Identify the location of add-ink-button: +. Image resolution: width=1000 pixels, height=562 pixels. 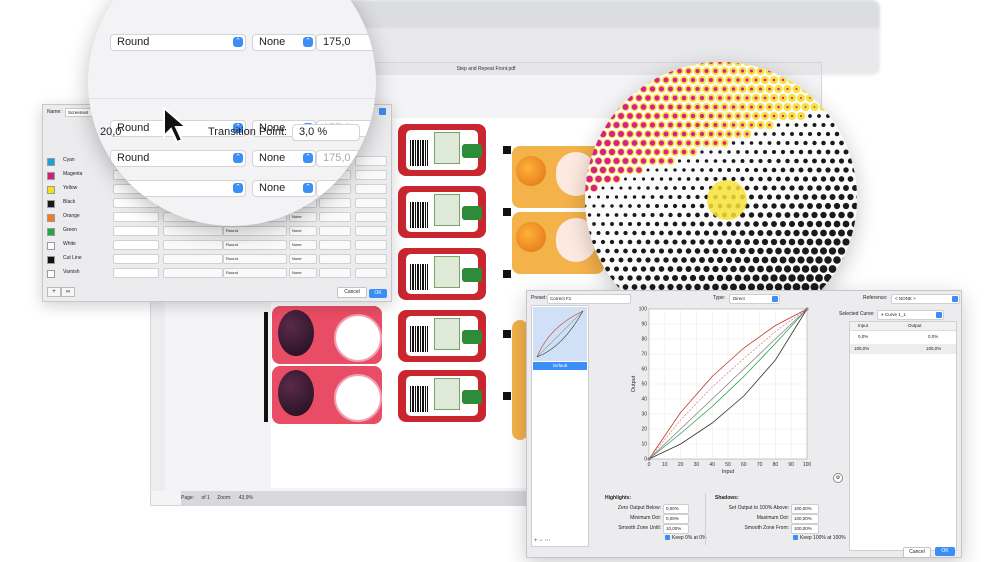
(54, 292).